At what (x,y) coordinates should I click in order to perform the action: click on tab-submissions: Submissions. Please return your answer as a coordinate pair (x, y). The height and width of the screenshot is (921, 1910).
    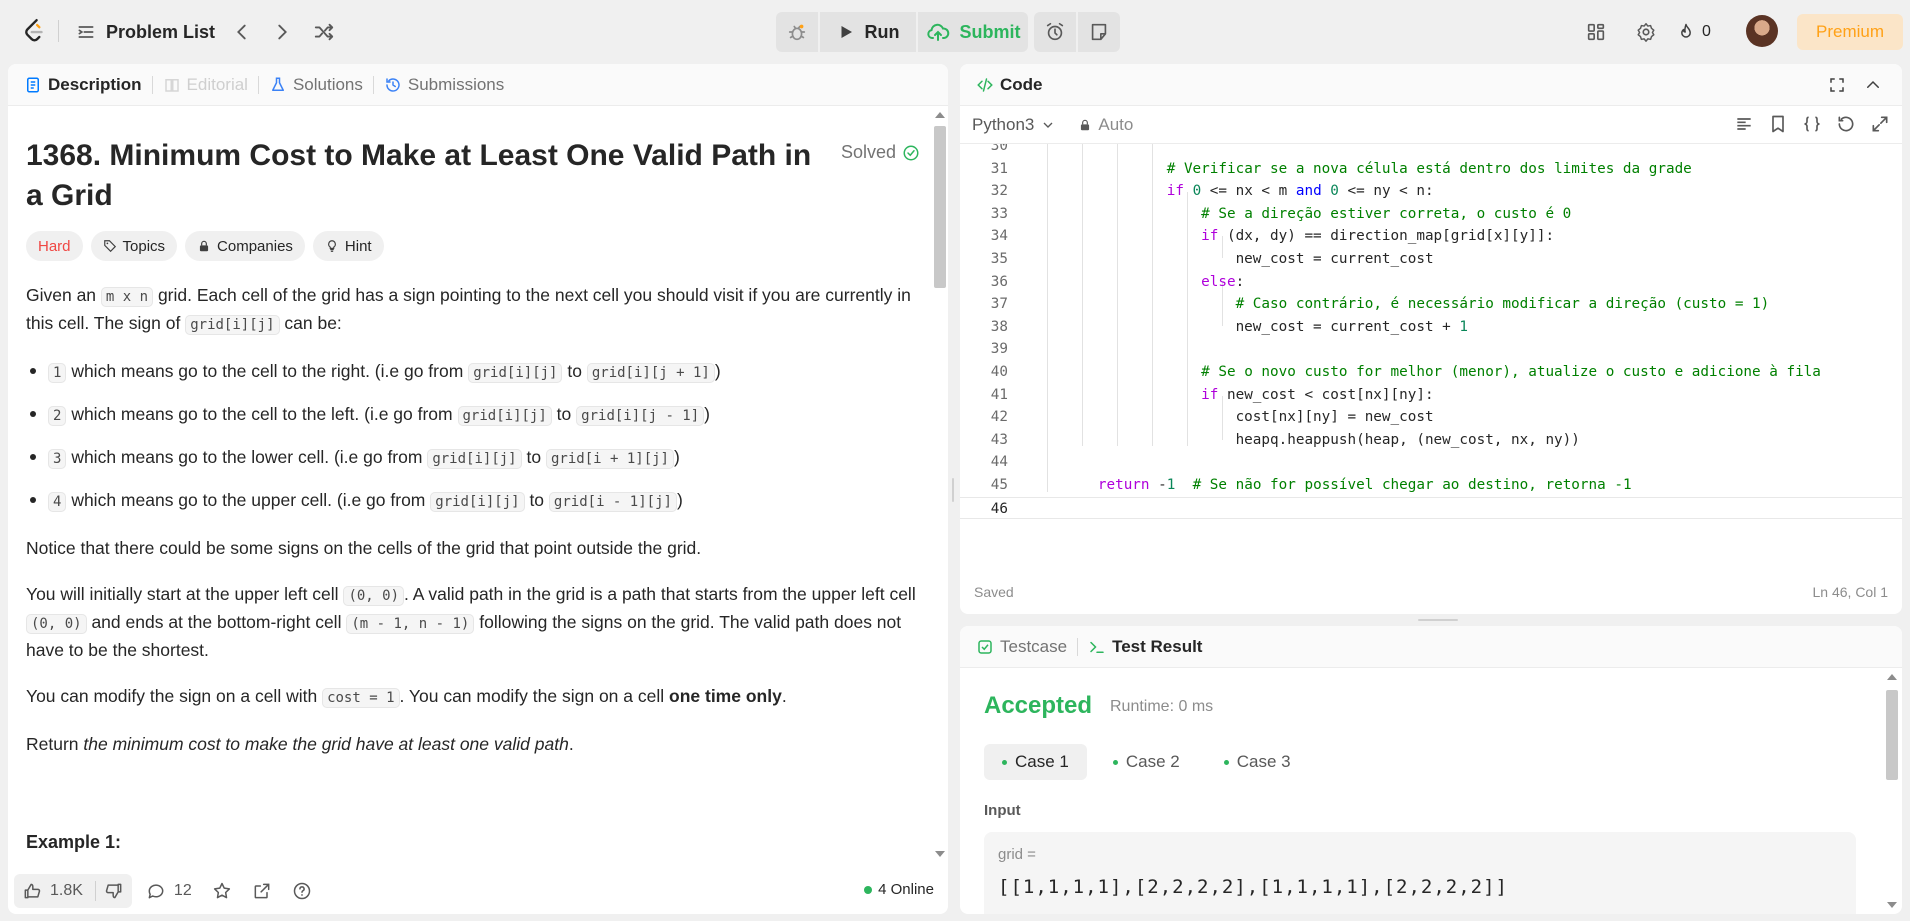
    Looking at the image, I should click on (444, 85).